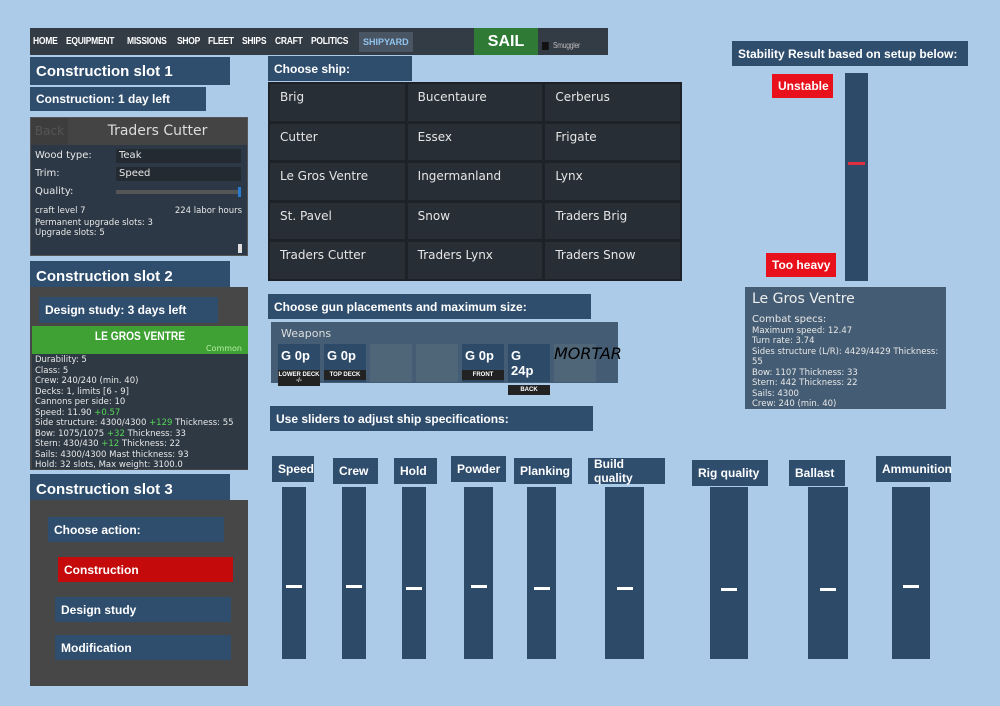  I want to click on slider-speed, so click(294, 573).